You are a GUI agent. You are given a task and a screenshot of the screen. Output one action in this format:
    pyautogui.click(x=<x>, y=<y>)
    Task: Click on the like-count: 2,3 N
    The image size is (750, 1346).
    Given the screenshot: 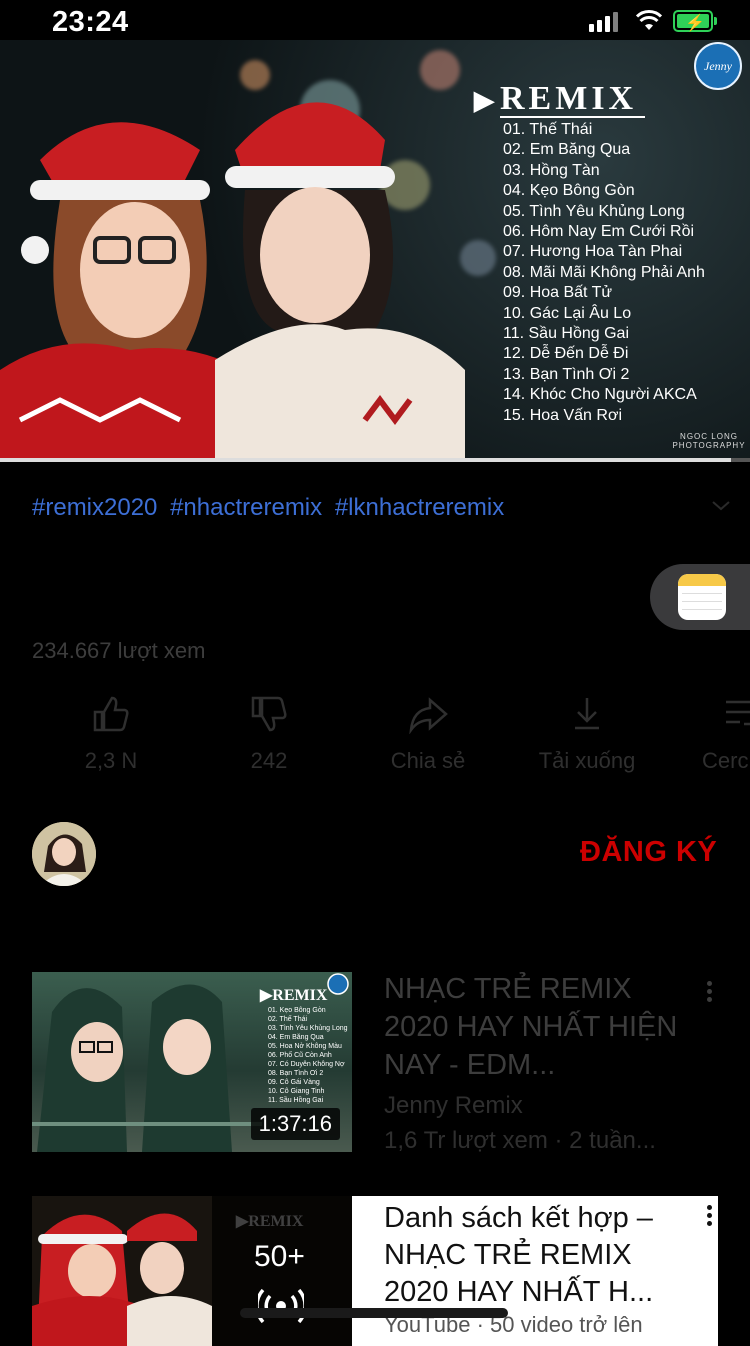 What is the action you would take?
    pyautogui.click(x=111, y=760)
    